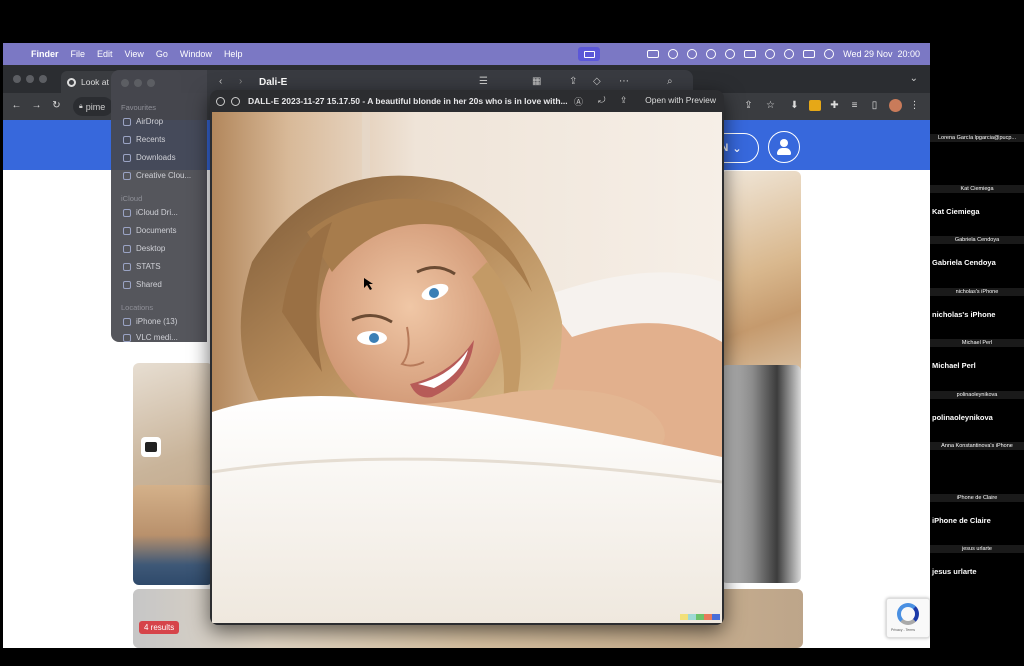 The height and width of the screenshot is (666, 1024). Describe the element at coordinates (71, 82) in the screenshot. I see `favicon-icon` at that location.